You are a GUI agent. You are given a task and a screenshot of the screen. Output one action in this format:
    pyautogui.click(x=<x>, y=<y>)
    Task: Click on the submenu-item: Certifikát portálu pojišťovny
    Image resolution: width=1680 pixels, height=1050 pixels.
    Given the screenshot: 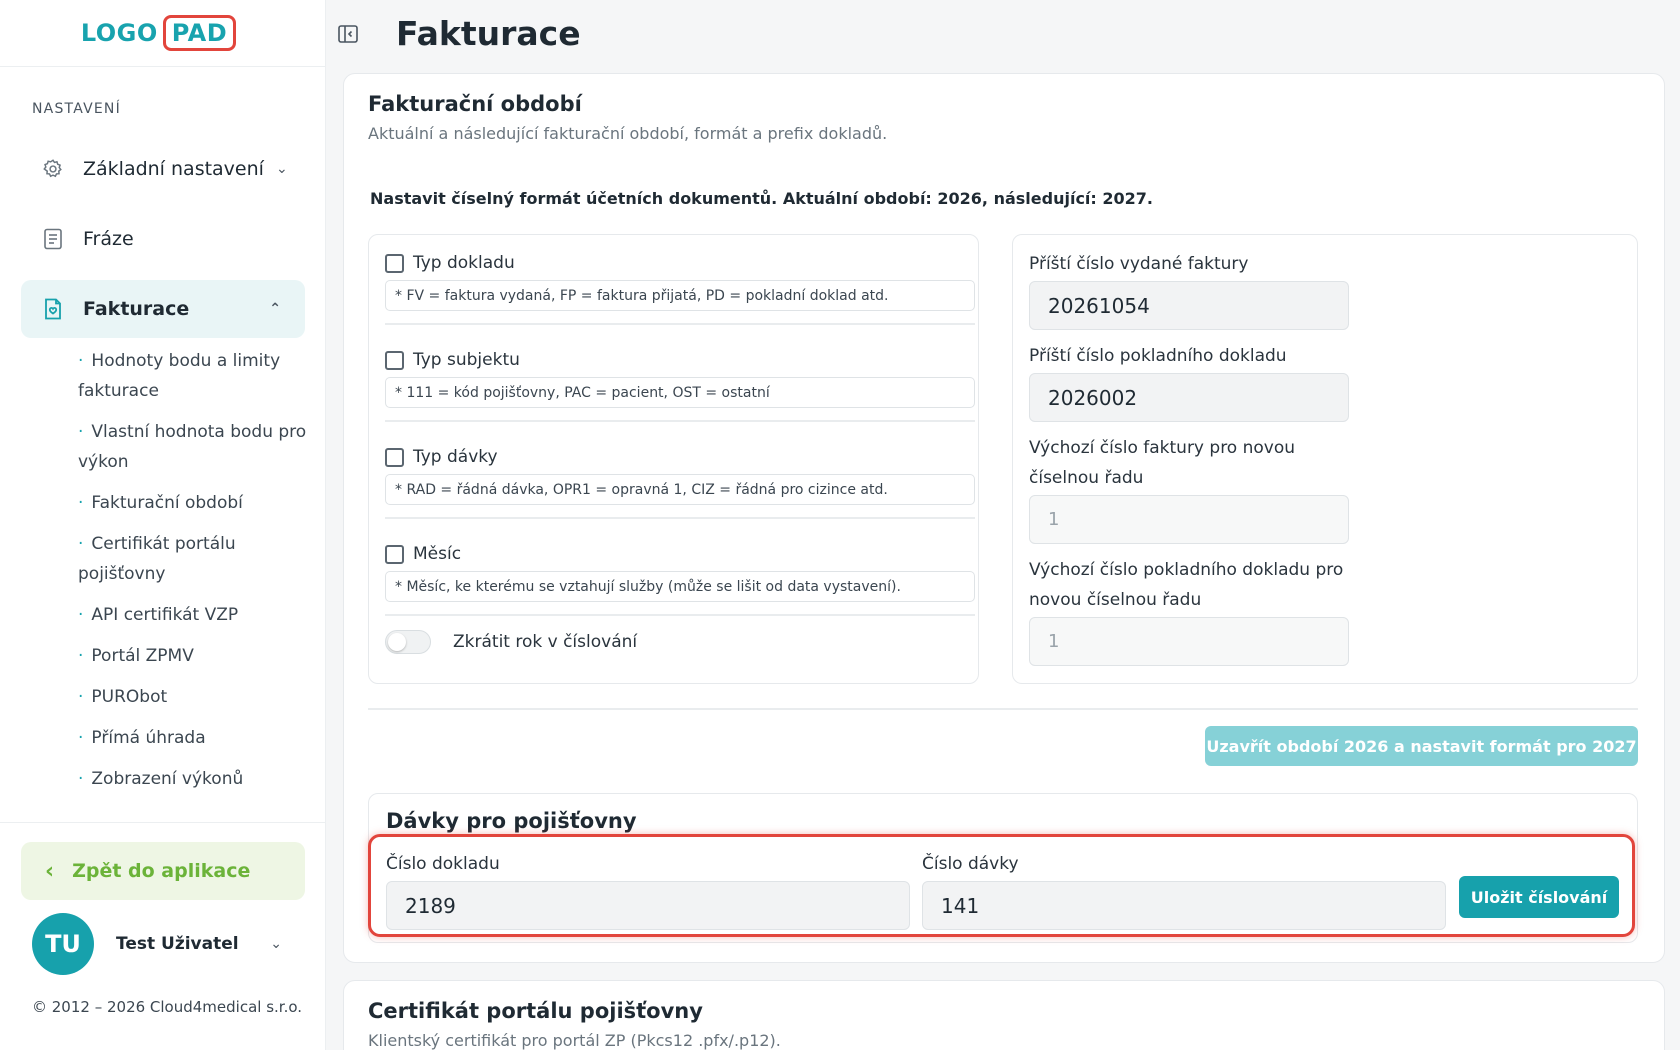 What is the action you would take?
    pyautogui.click(x=193, y=559)
    